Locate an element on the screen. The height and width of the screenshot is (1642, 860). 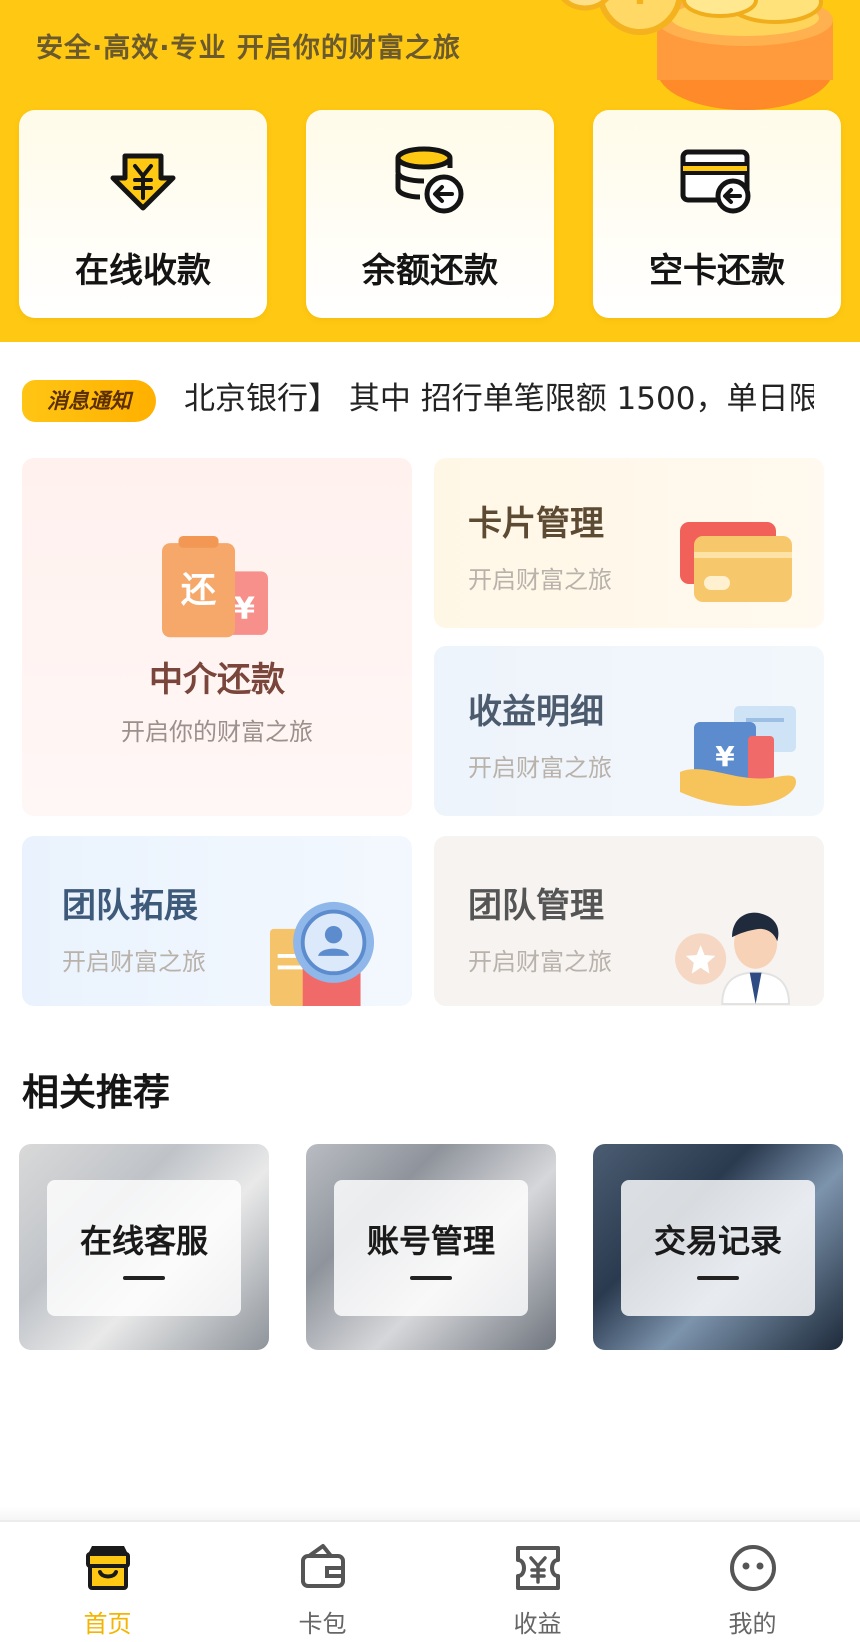
bottom-tab-bar: 首页 卡包 收益 我的 is located at coordinates (430, 1581).